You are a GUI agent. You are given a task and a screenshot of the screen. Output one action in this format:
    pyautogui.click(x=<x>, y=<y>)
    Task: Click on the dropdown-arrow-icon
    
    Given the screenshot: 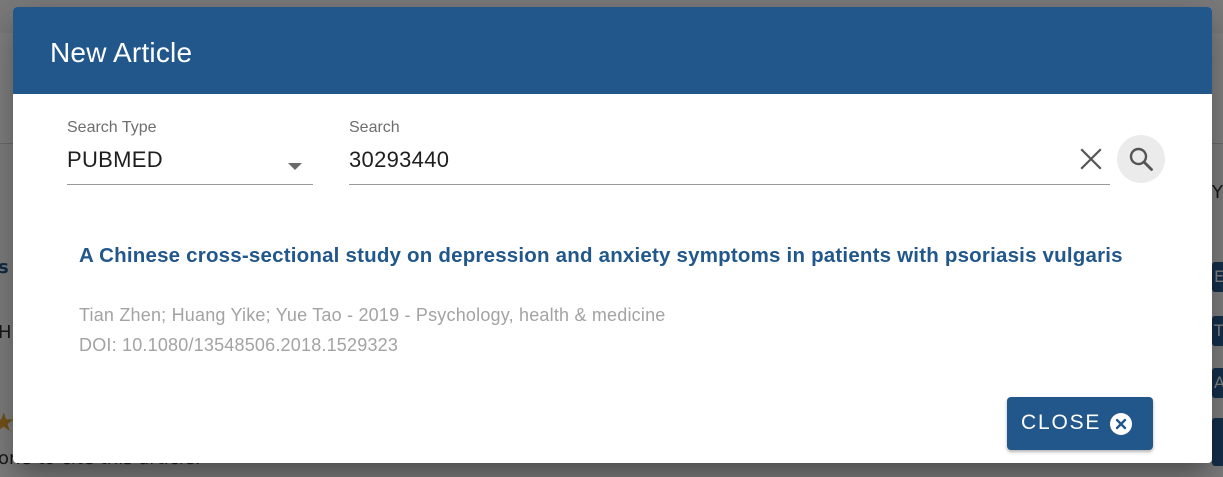 What is the action you would take?
    pyautogui.click(x=295, y=166)
    